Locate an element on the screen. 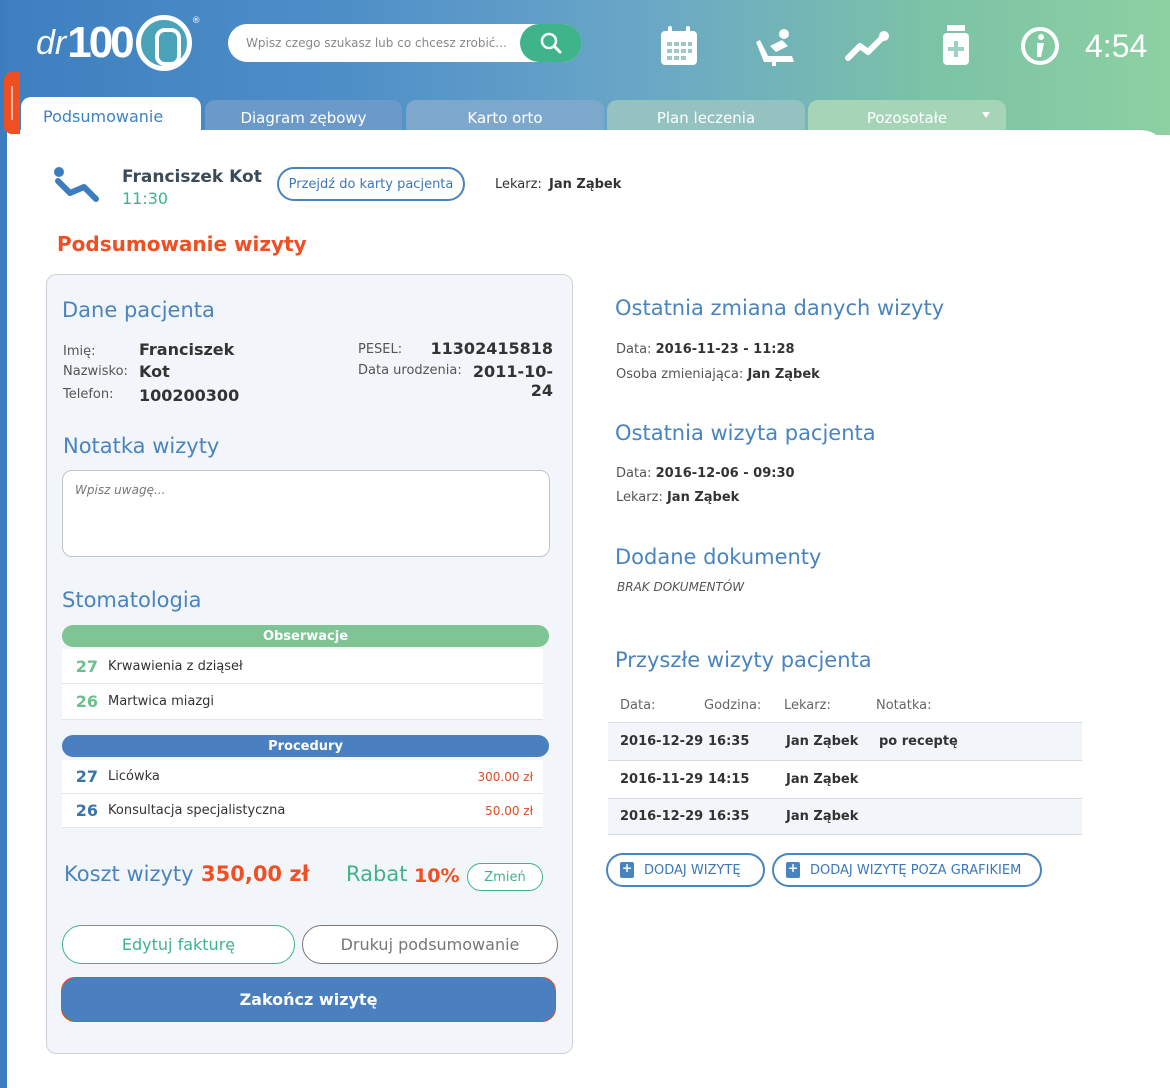  doctor-name: Jan Ząbek is located at coordinates (585, 184).